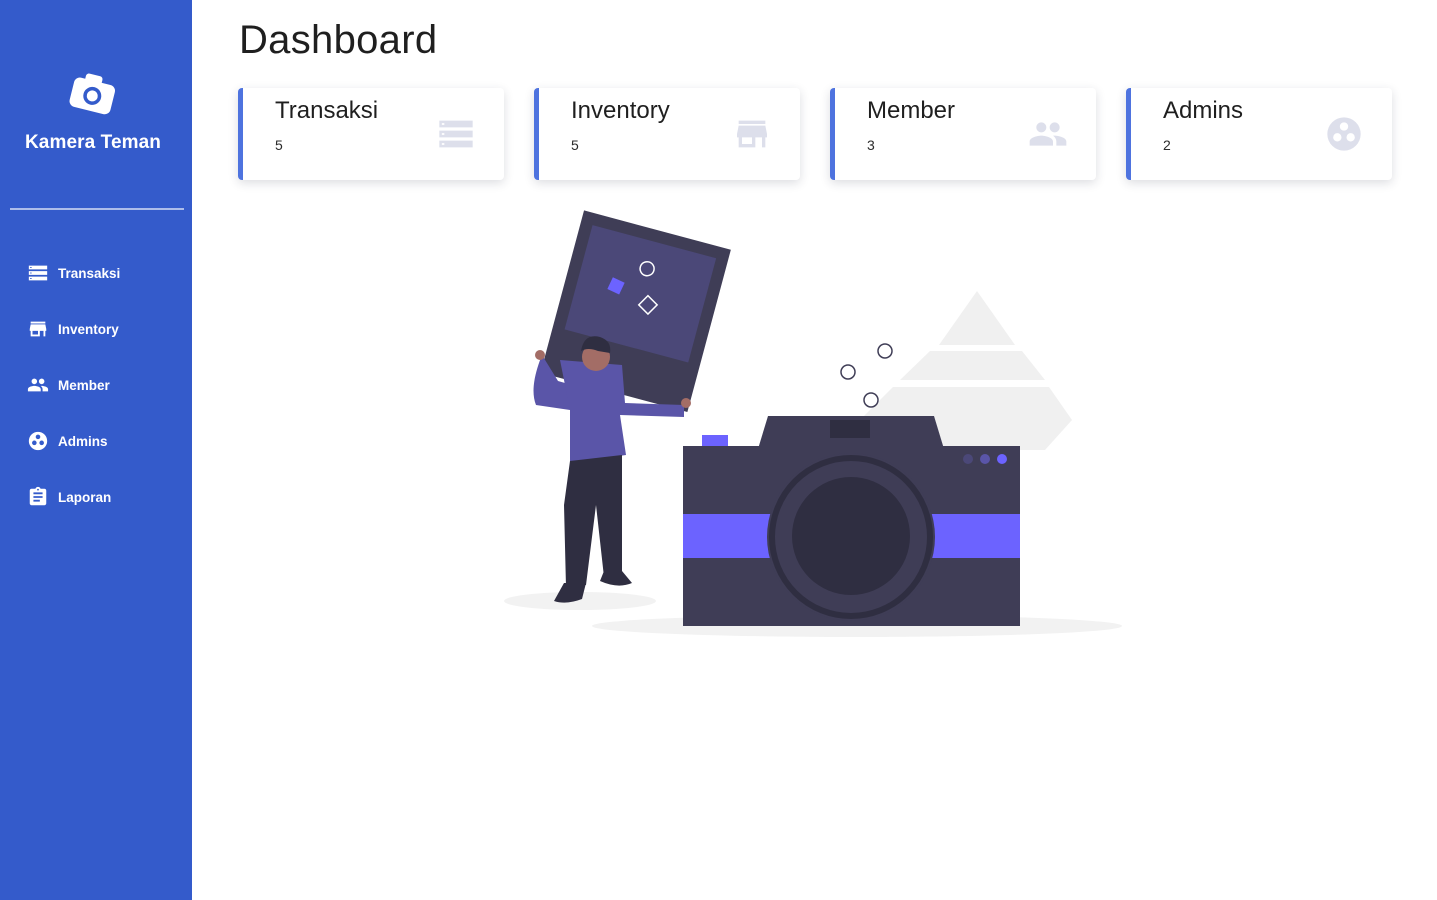  I want to click on card-transaksi: Transaksi 5, so click(371, 134).